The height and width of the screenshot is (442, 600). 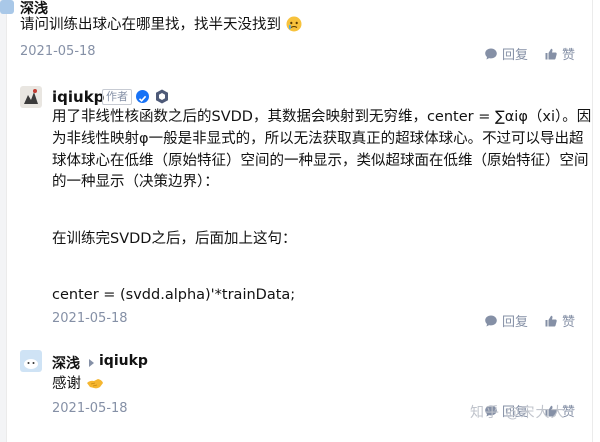 I want to click on comment-text: 请问训练出球心在哪里找，找半天没找到, so click(x=161, y=25).